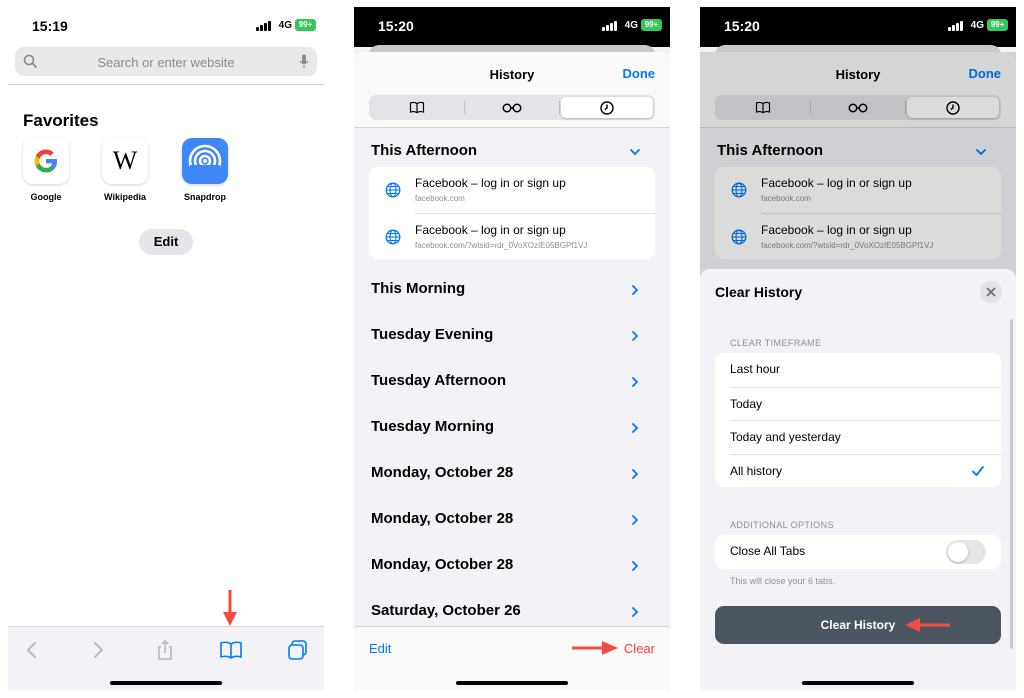 The image size is (1024, 698). Describe the element at coordinates (768, 551) in the screenshot. I see `option-label: Close All Tabs` at that location.